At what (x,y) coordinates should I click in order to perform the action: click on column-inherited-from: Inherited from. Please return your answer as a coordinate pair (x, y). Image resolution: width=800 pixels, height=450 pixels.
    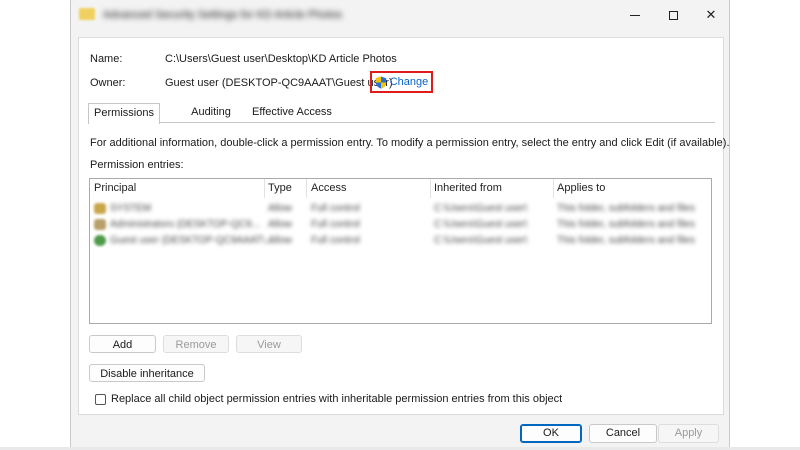
    Looking at the image, I should click on (468, 188).